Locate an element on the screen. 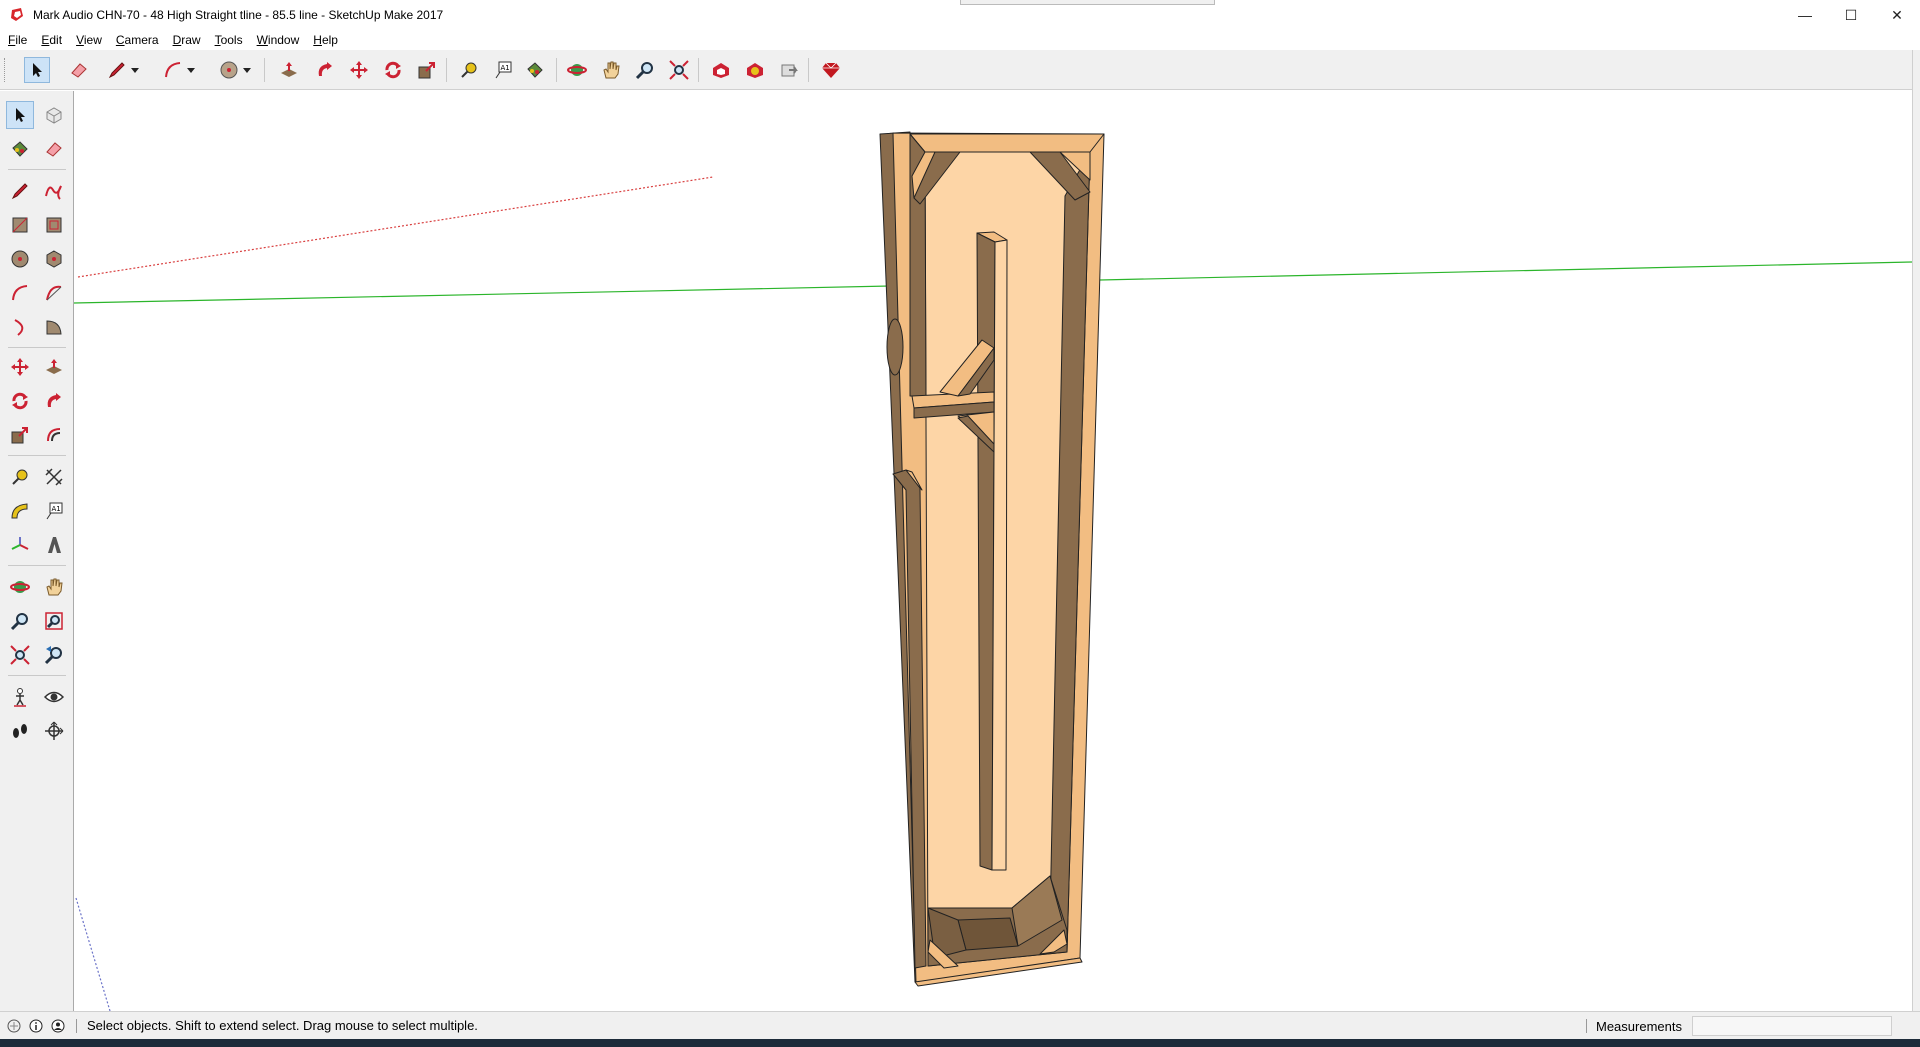 This screenshot has width=1920, height=1047. eraser-tool-button is located at coordinates (79, 70).